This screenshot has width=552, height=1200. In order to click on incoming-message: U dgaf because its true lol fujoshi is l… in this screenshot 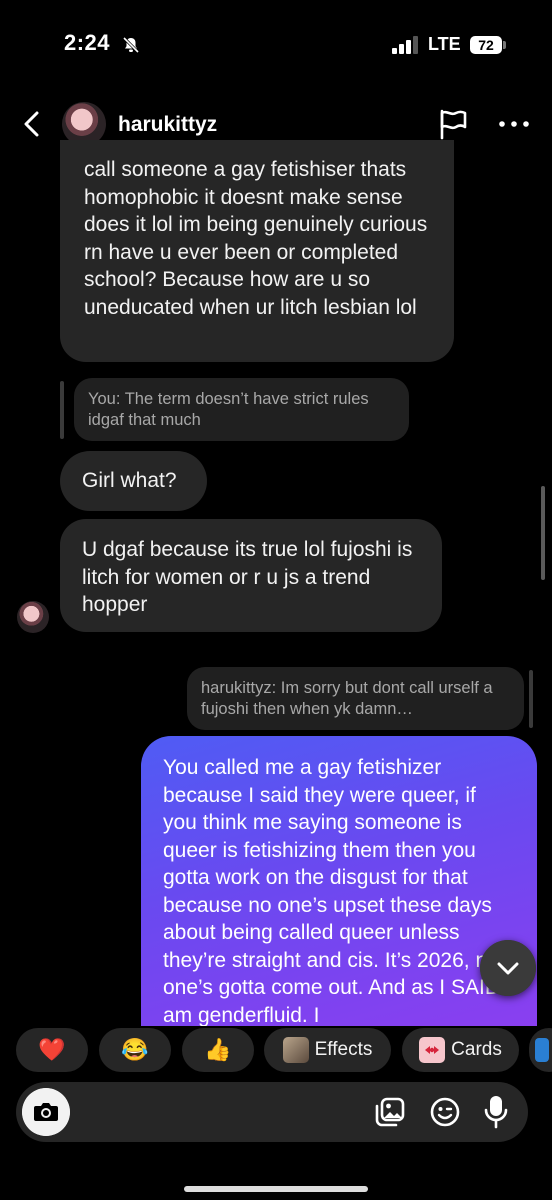, I will do `click(251, 575)`.